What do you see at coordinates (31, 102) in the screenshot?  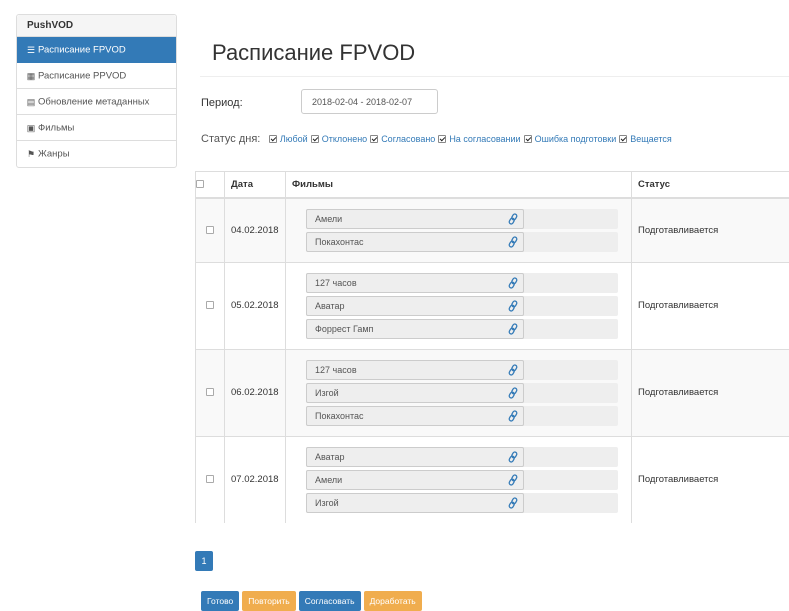 I see `tasks-icon: ▤` at bounding box center [31, 102].